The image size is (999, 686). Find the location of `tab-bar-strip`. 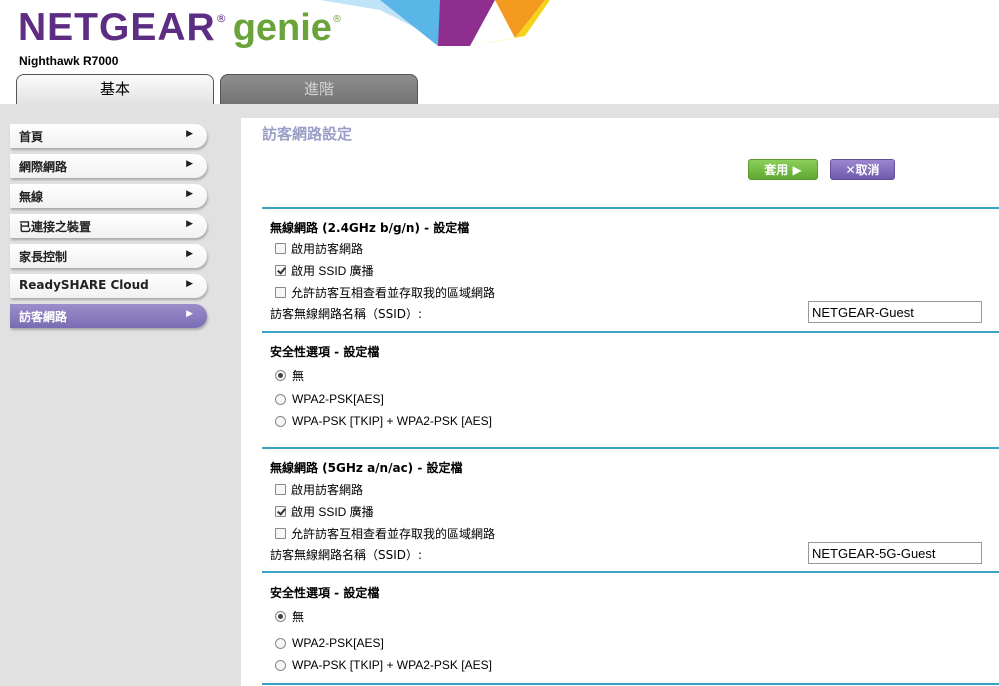

tab-bar-strip is located at coordinates (499, 111).